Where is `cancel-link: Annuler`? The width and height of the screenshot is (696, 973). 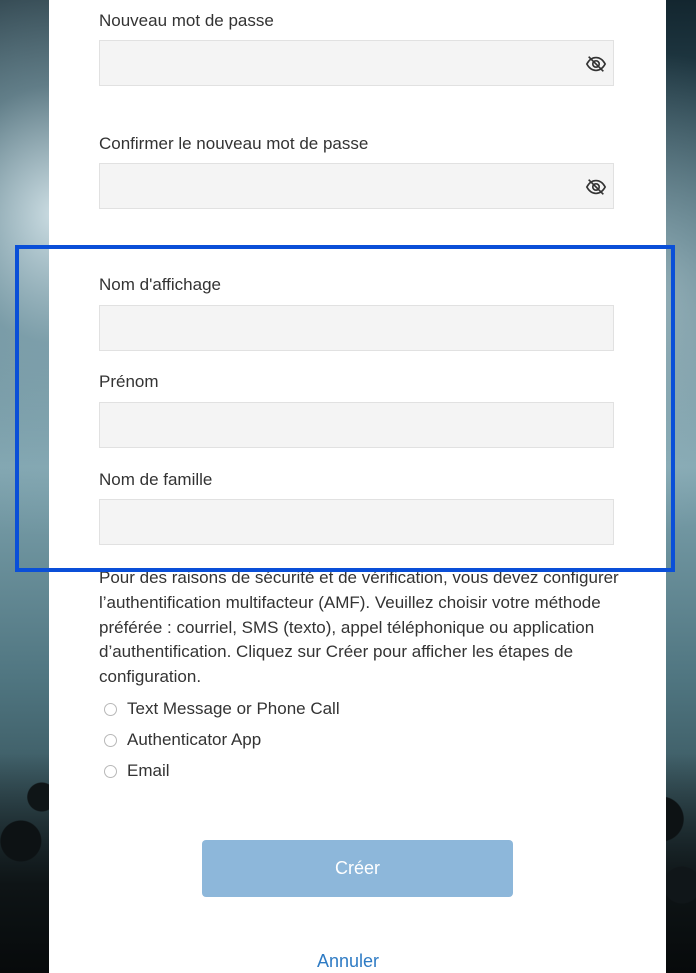 cancel-link: Annuler is located at coordinates (348, 961).